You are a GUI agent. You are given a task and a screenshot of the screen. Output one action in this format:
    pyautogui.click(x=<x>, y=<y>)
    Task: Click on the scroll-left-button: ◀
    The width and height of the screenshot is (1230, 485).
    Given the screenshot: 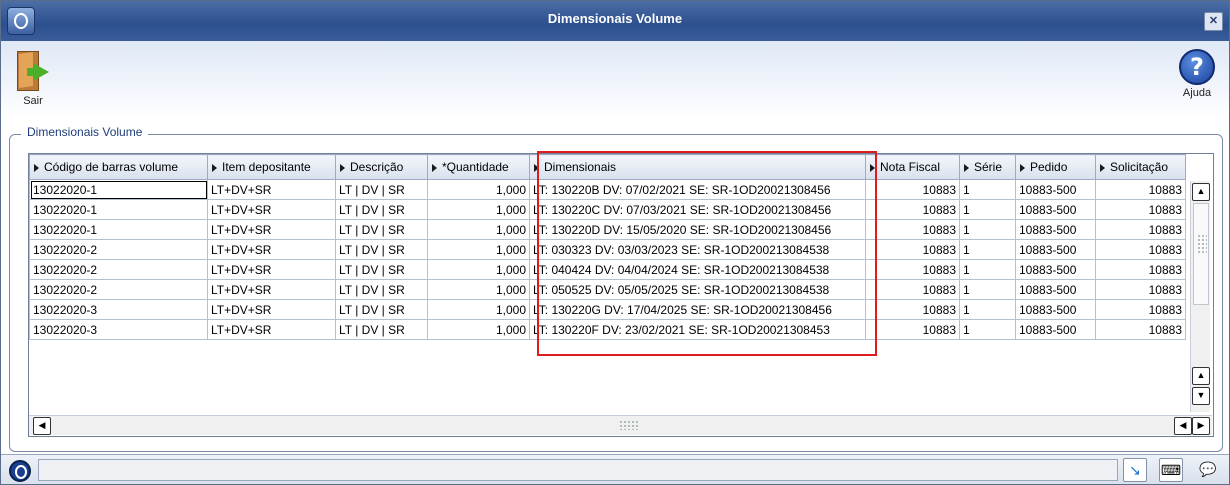 What is the action you would take?
    pyautogui.click(x=42, y=426)
    